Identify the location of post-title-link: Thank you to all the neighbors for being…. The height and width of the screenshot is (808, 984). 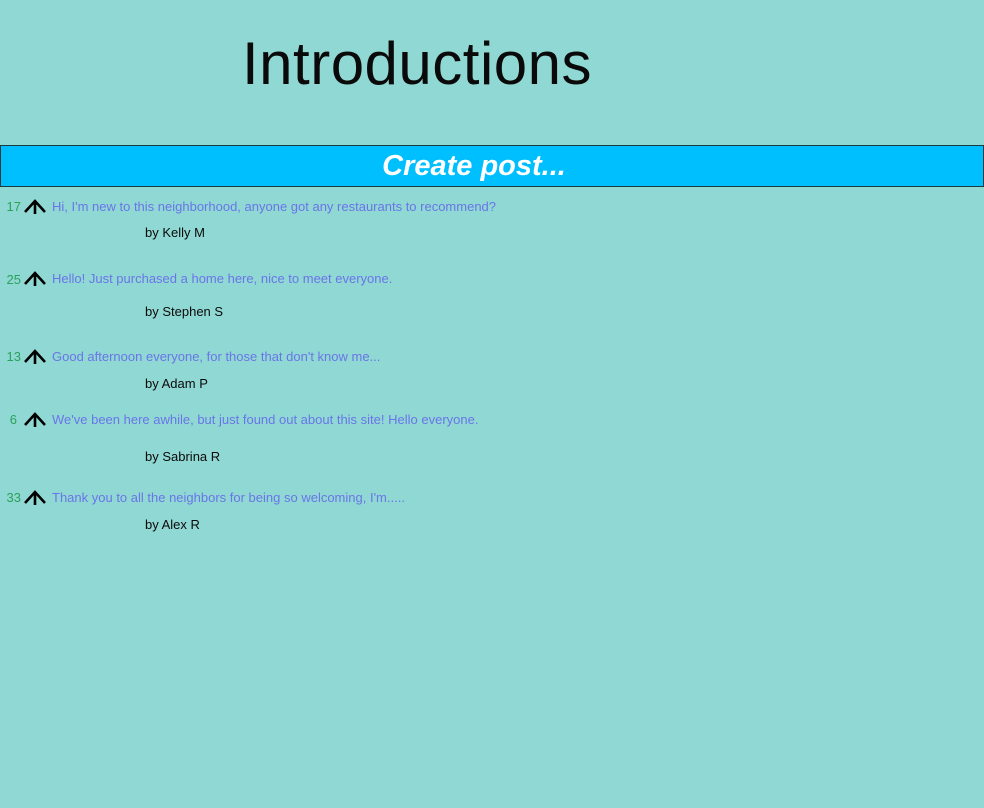
(228, 497).